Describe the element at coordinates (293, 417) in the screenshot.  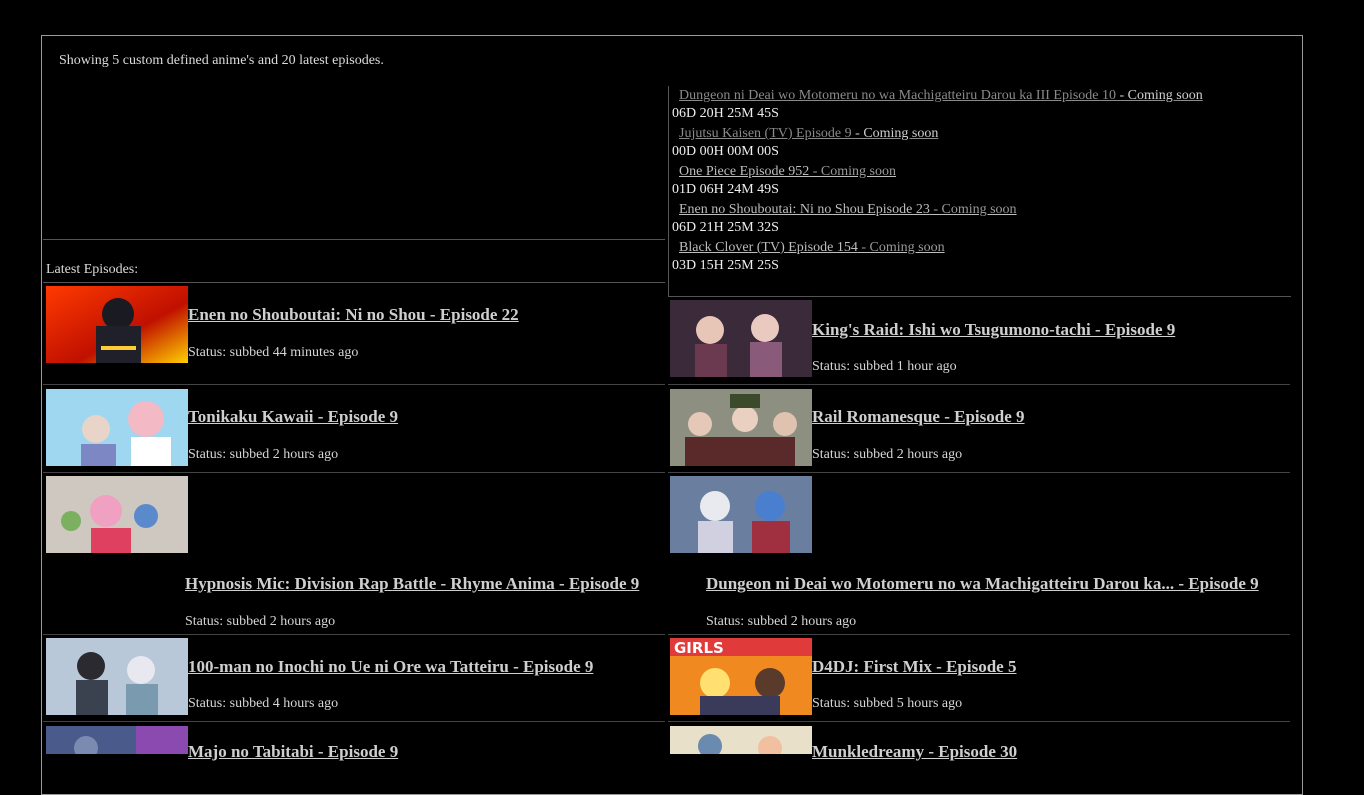
I see `episode-title-link: Tonikaku Kawaii - Episode 9` at that location.